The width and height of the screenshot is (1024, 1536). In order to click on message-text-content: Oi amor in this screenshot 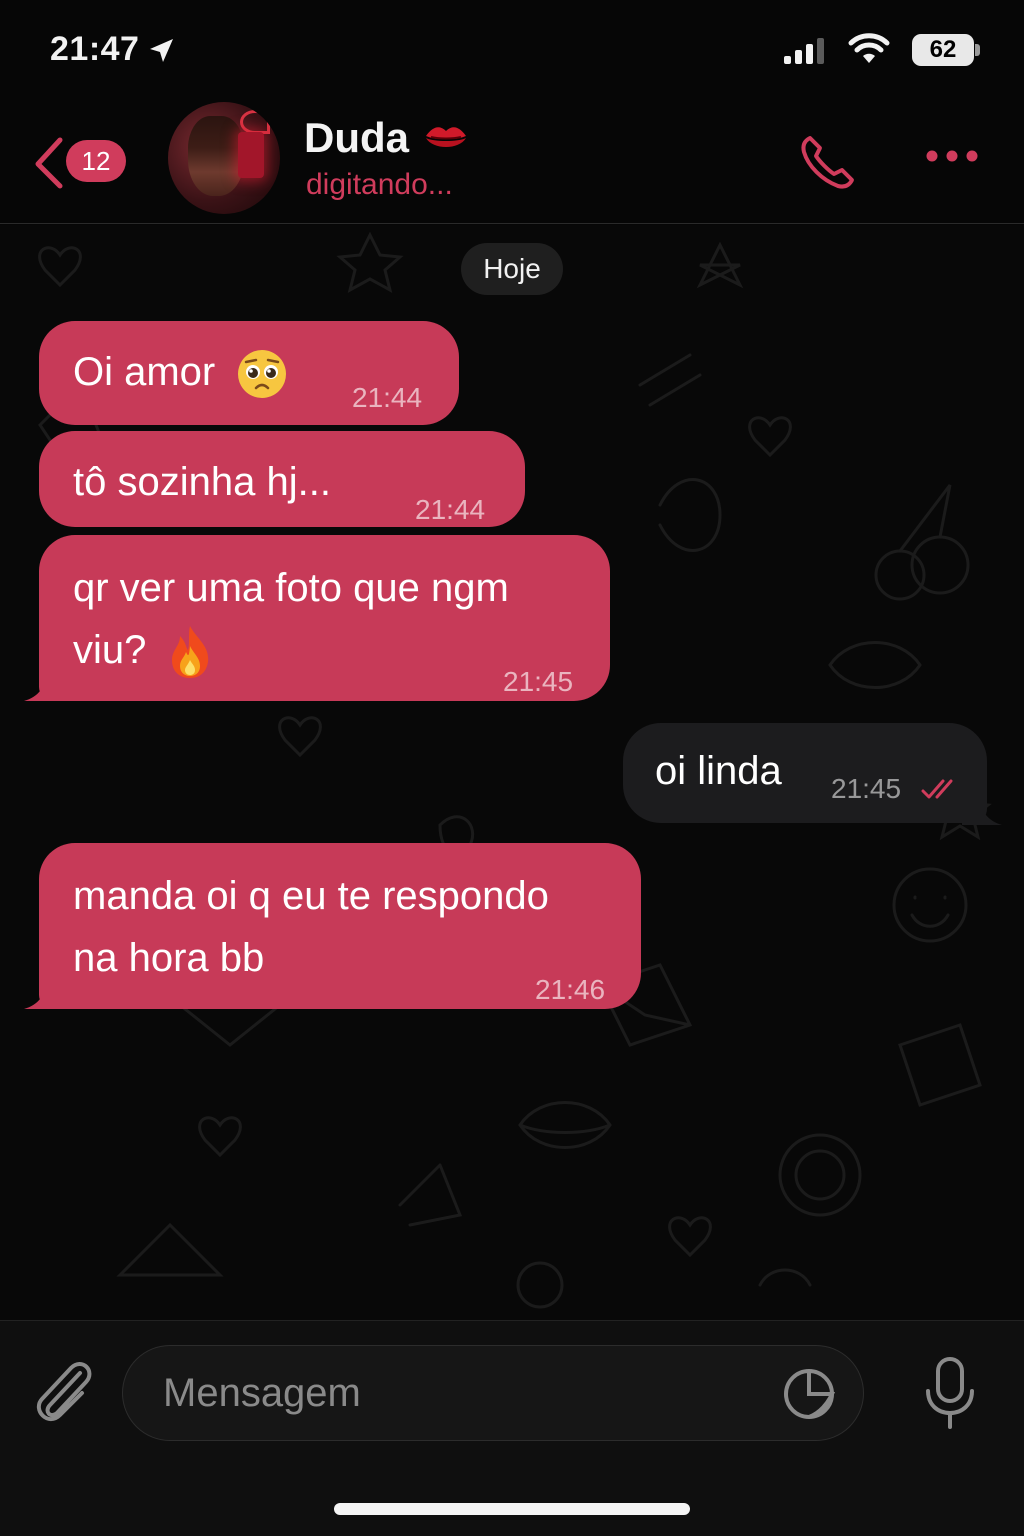, I will do `click(144, 372)`.